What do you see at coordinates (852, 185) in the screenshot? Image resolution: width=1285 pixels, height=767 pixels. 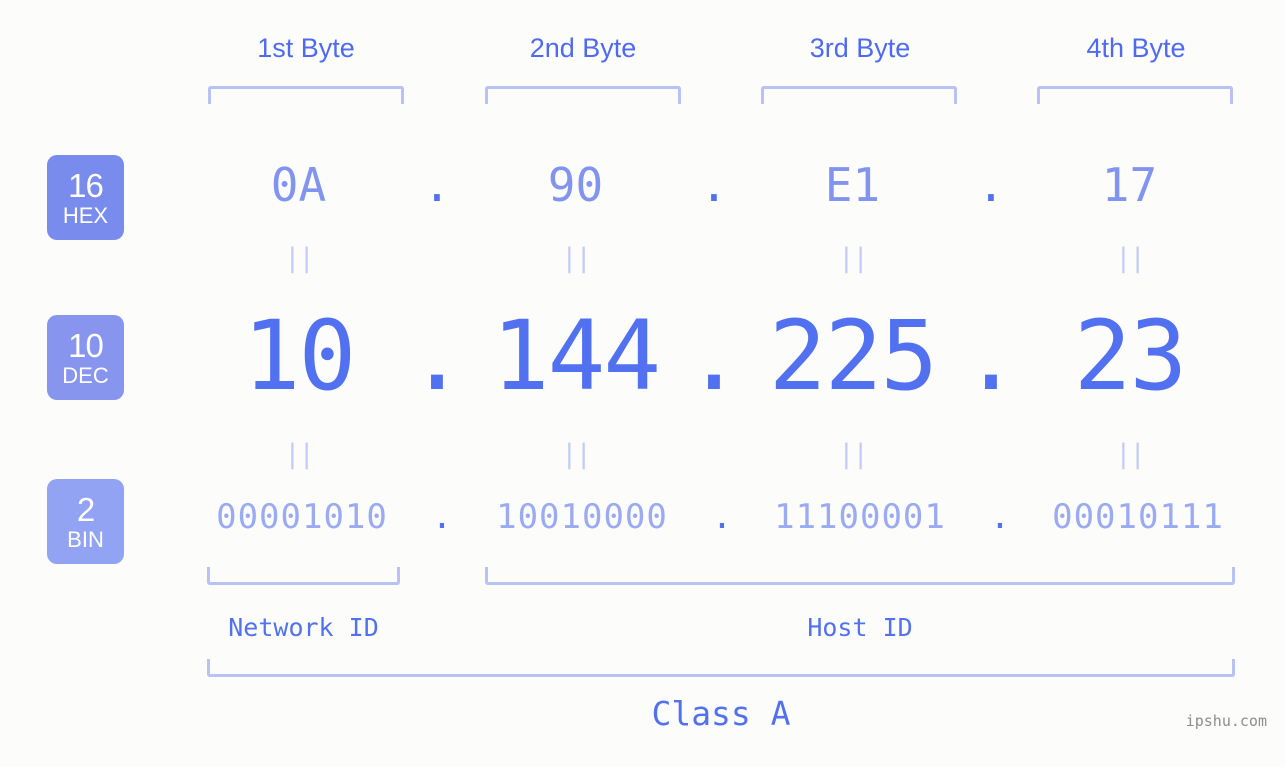 I see `hex-byte-3: E1` at bounding box center [852, 185].